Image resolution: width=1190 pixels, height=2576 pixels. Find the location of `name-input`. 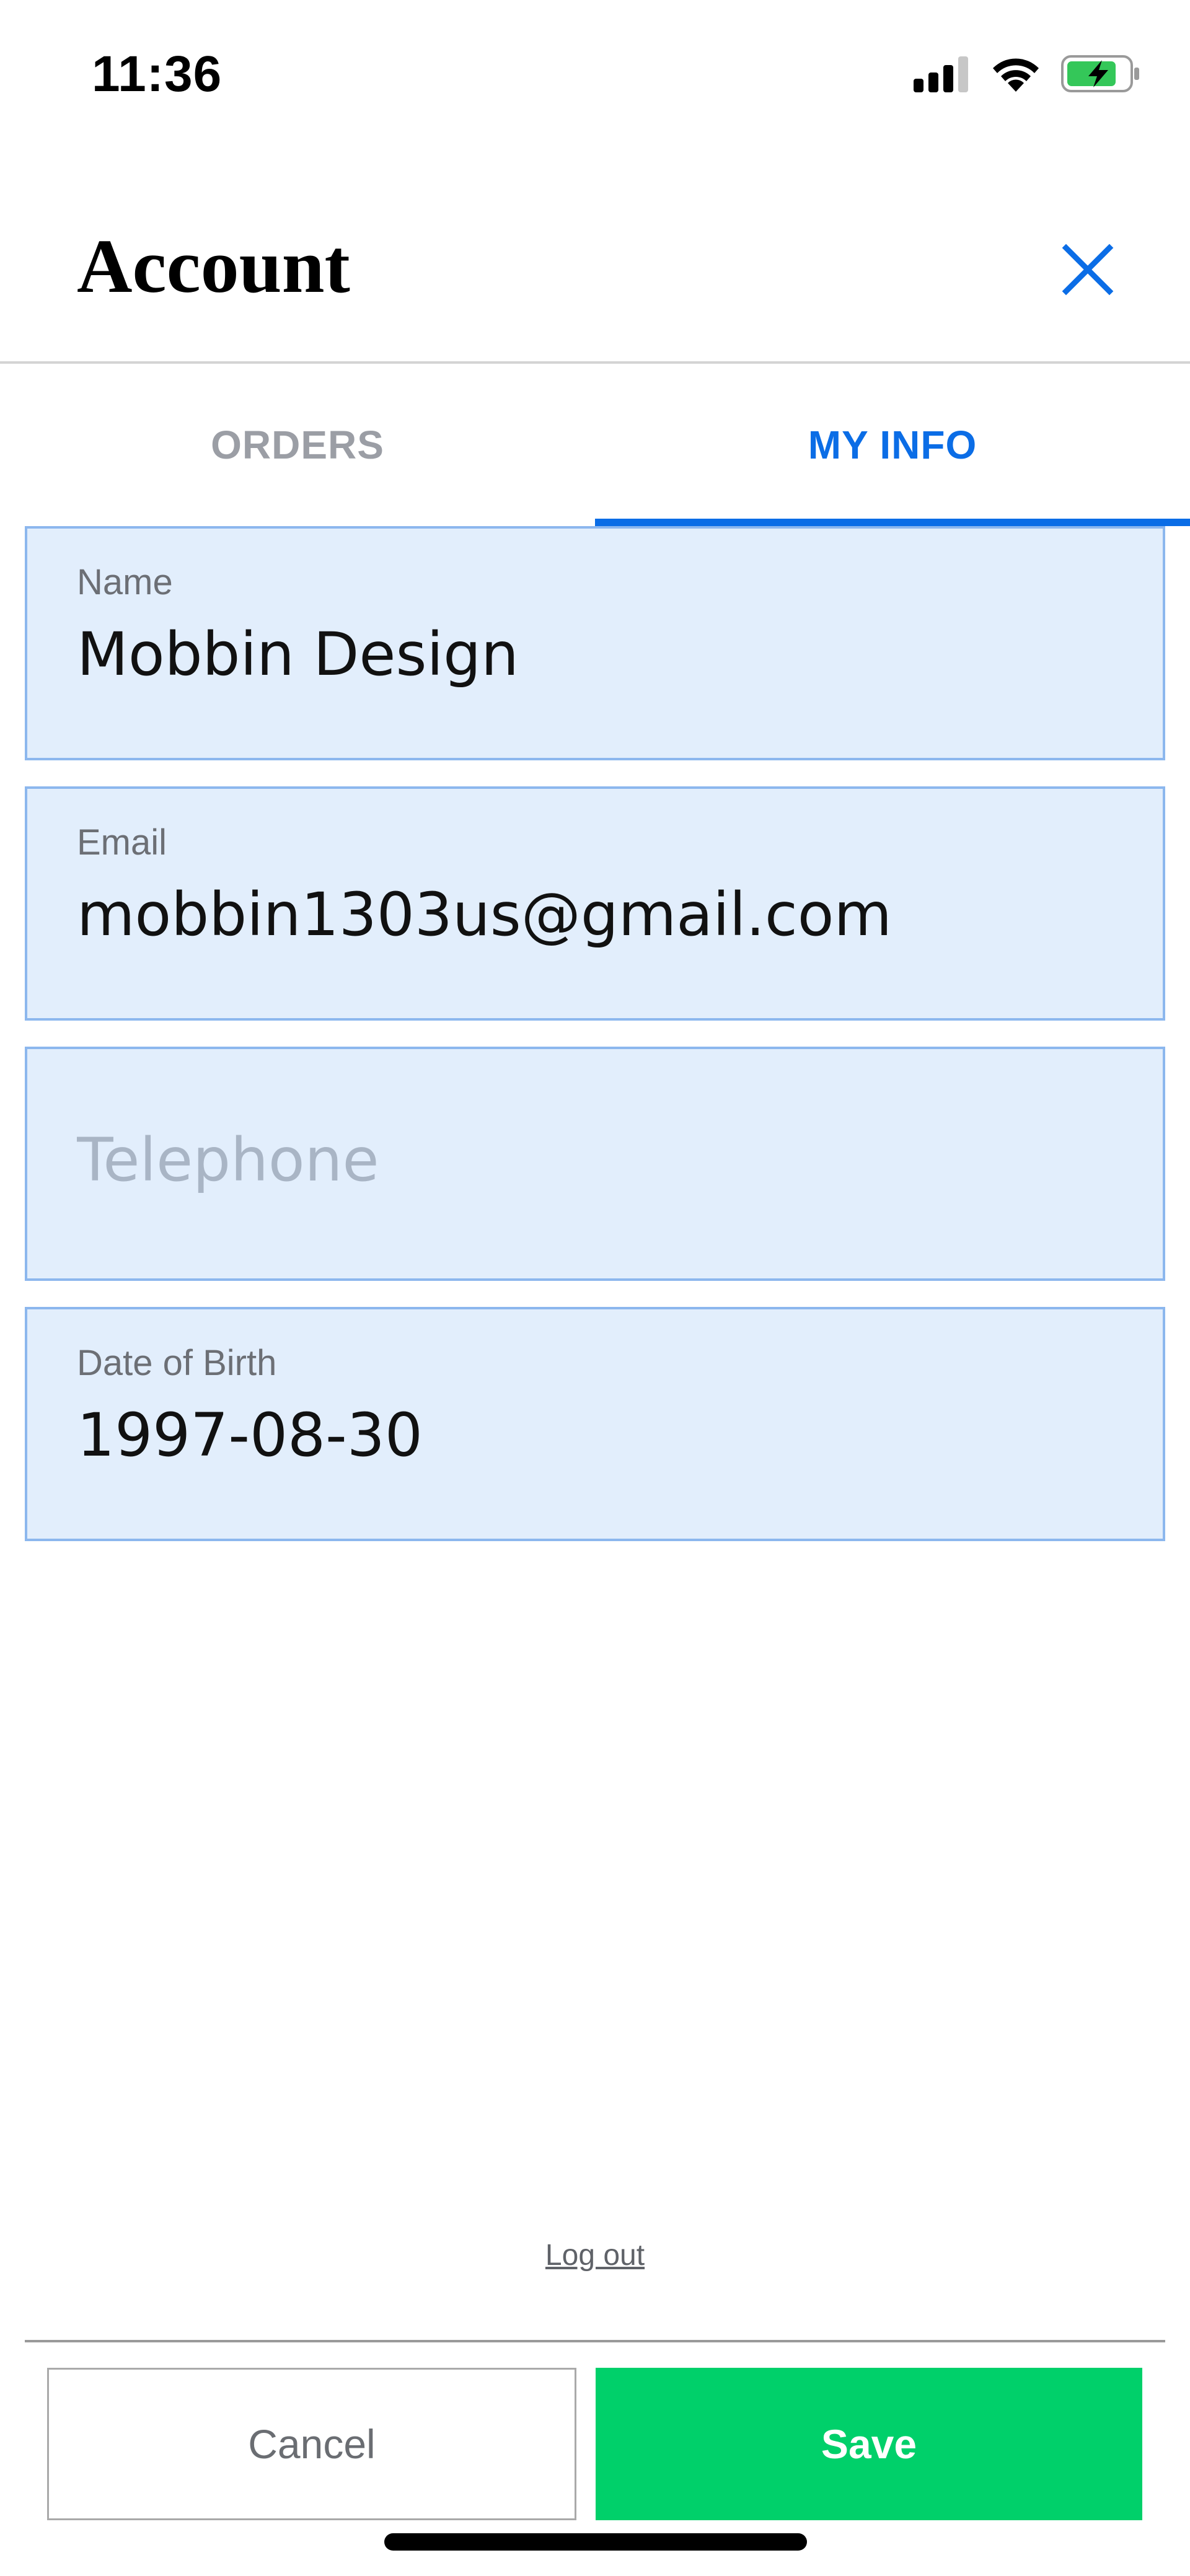

name-input is located at coordinates (591, 655).